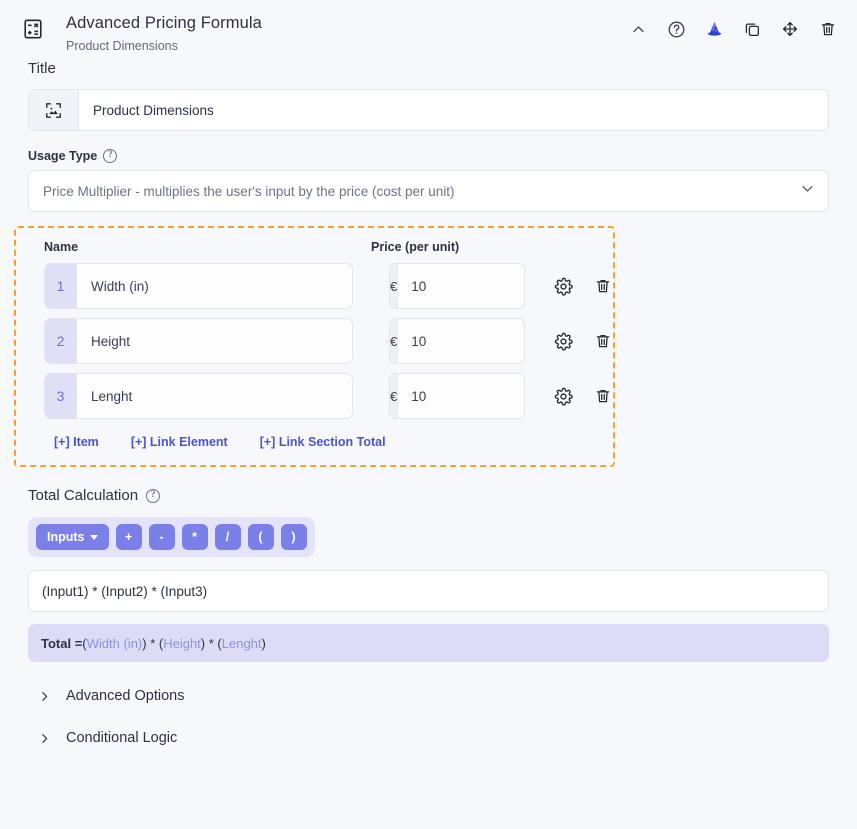  Describe the element at coordinates (61, 396) in the screenshot. I see `row-number-badge: 3` at that location.